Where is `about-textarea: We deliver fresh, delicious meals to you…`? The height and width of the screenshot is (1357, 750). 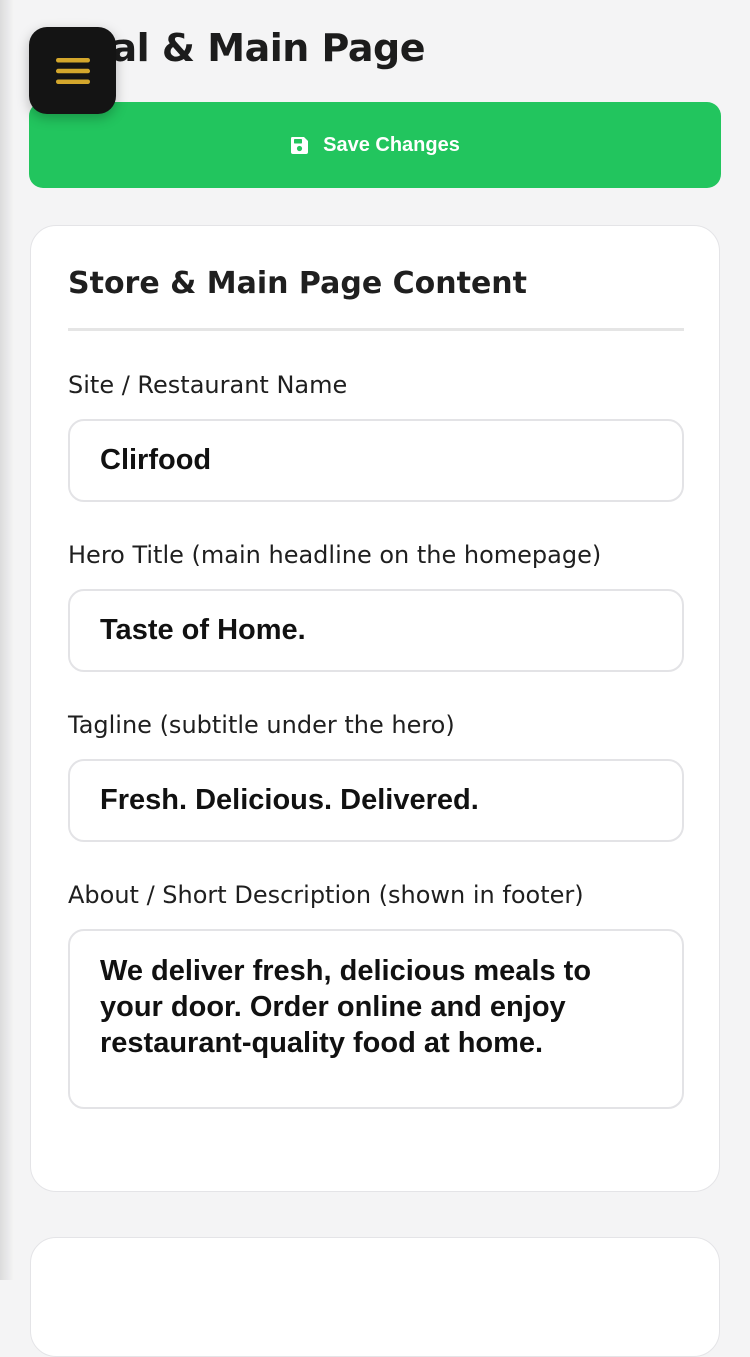 about-textarea: We deliver fresh, delicious meals to you… is located at coordinates (376, 1019).